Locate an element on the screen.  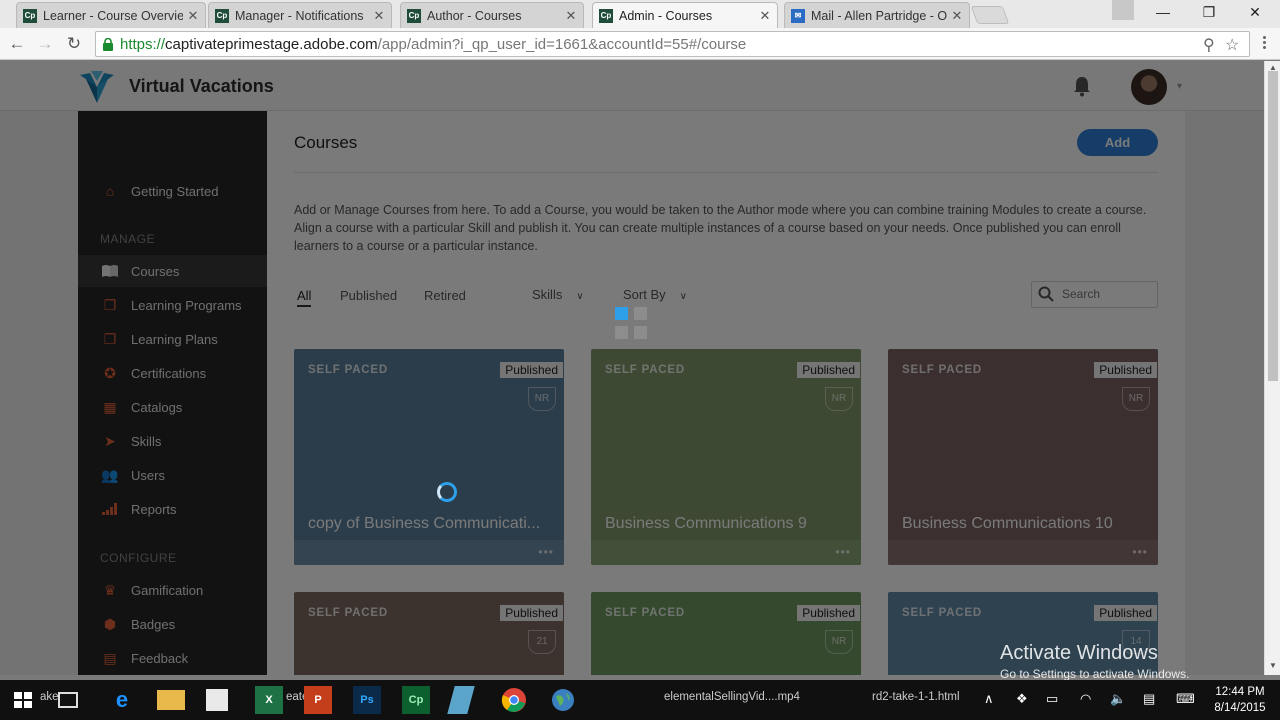
browser-tab-learner: Cp Learner - Course Overview ✕ is located at coordinates (111, 15).